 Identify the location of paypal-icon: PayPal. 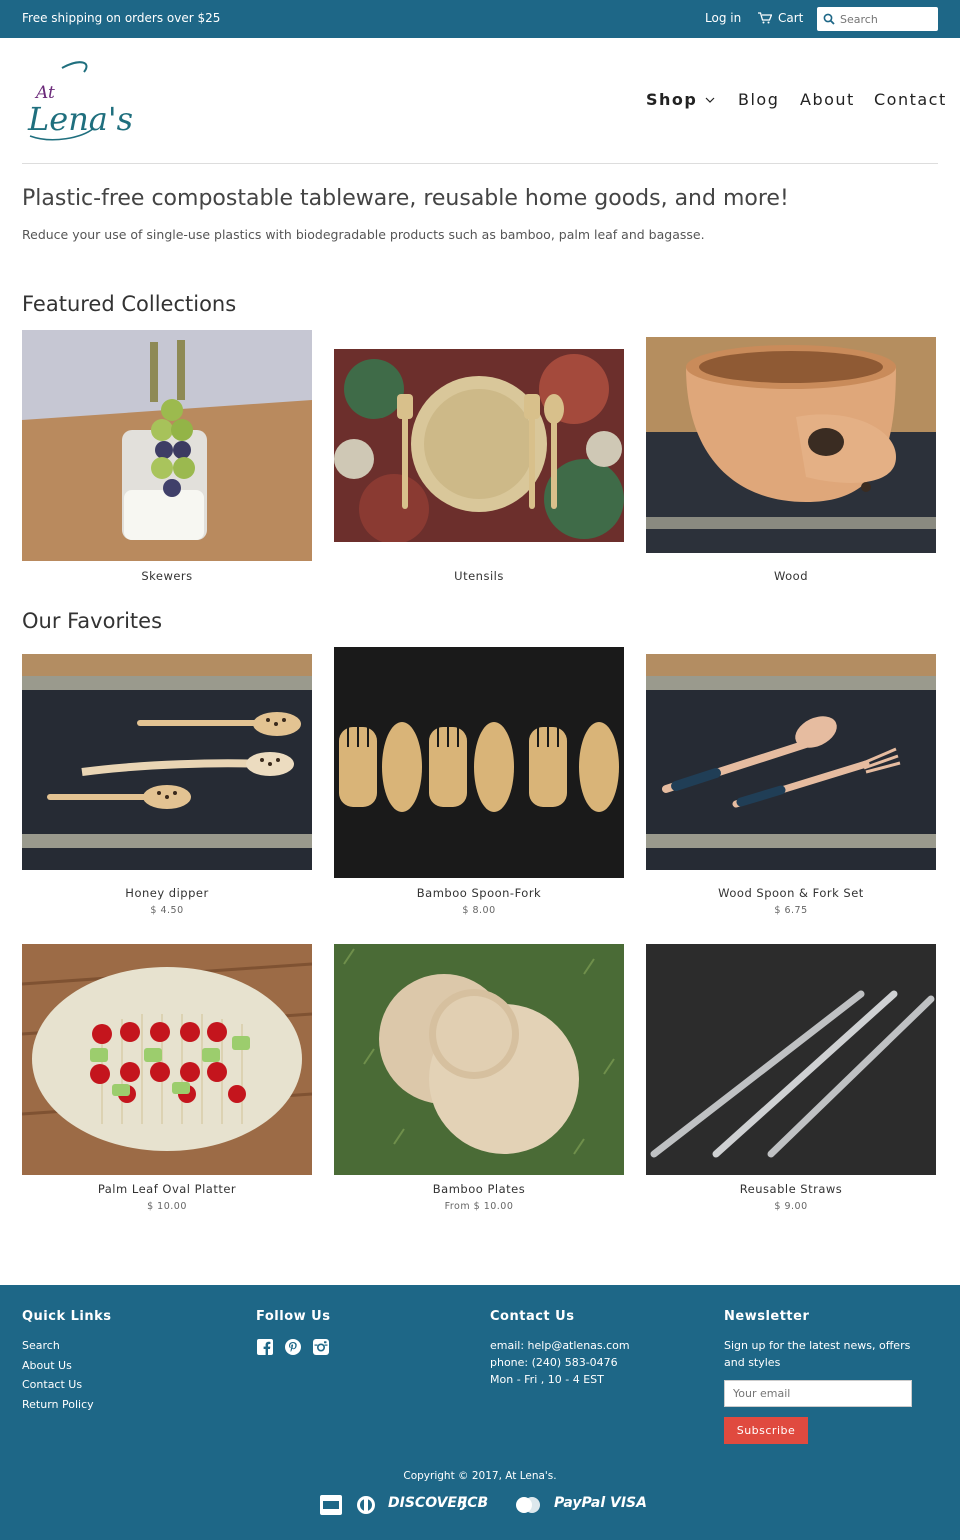
(580, 1503).